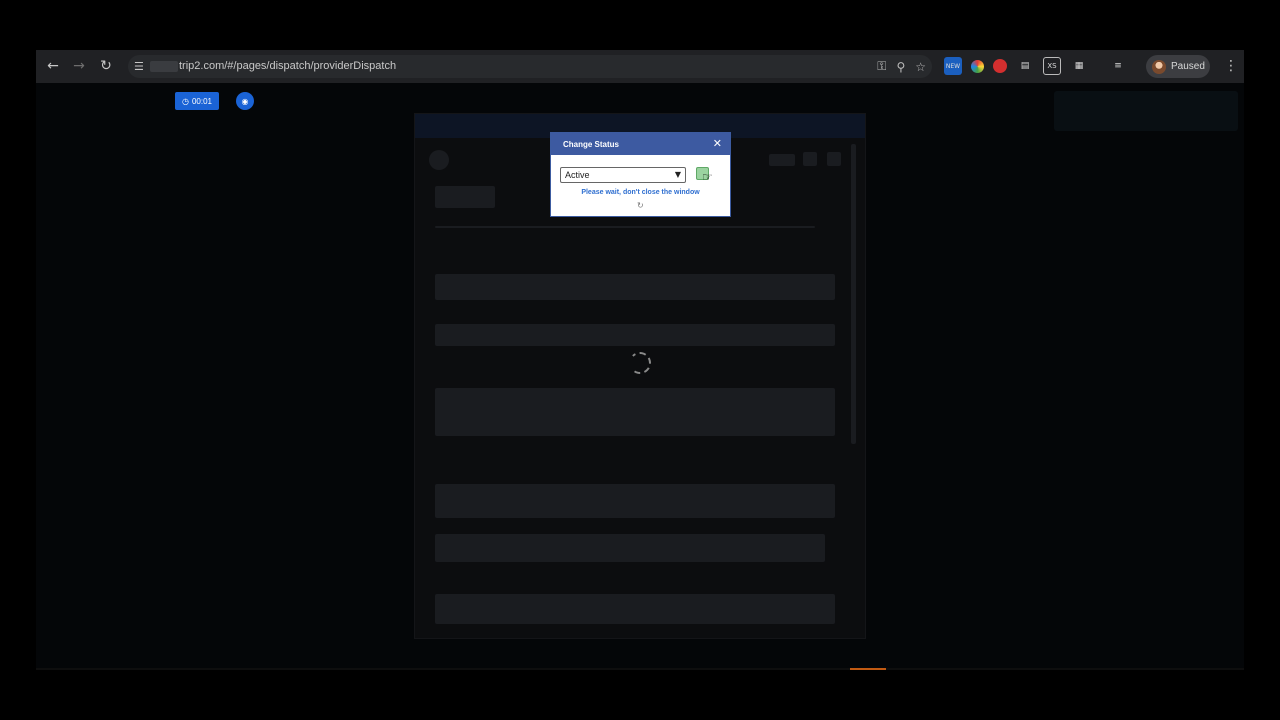 The image size is (1280, 720). Describe the element at coordinates (868, 669) in the screenshot. I see `taskbar-accent` at that location.